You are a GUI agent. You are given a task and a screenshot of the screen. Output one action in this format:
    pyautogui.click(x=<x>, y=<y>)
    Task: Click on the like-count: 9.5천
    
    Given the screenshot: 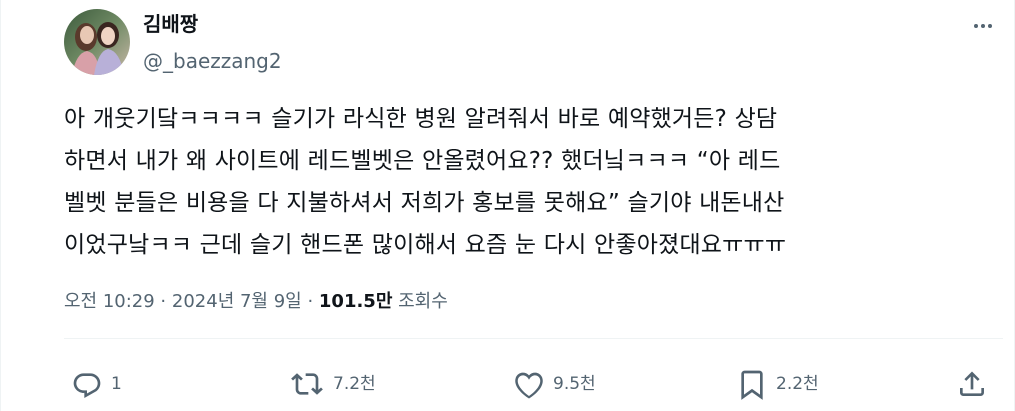 What is the action you would take?
    pyautogui.click(x=574, y=384)
    